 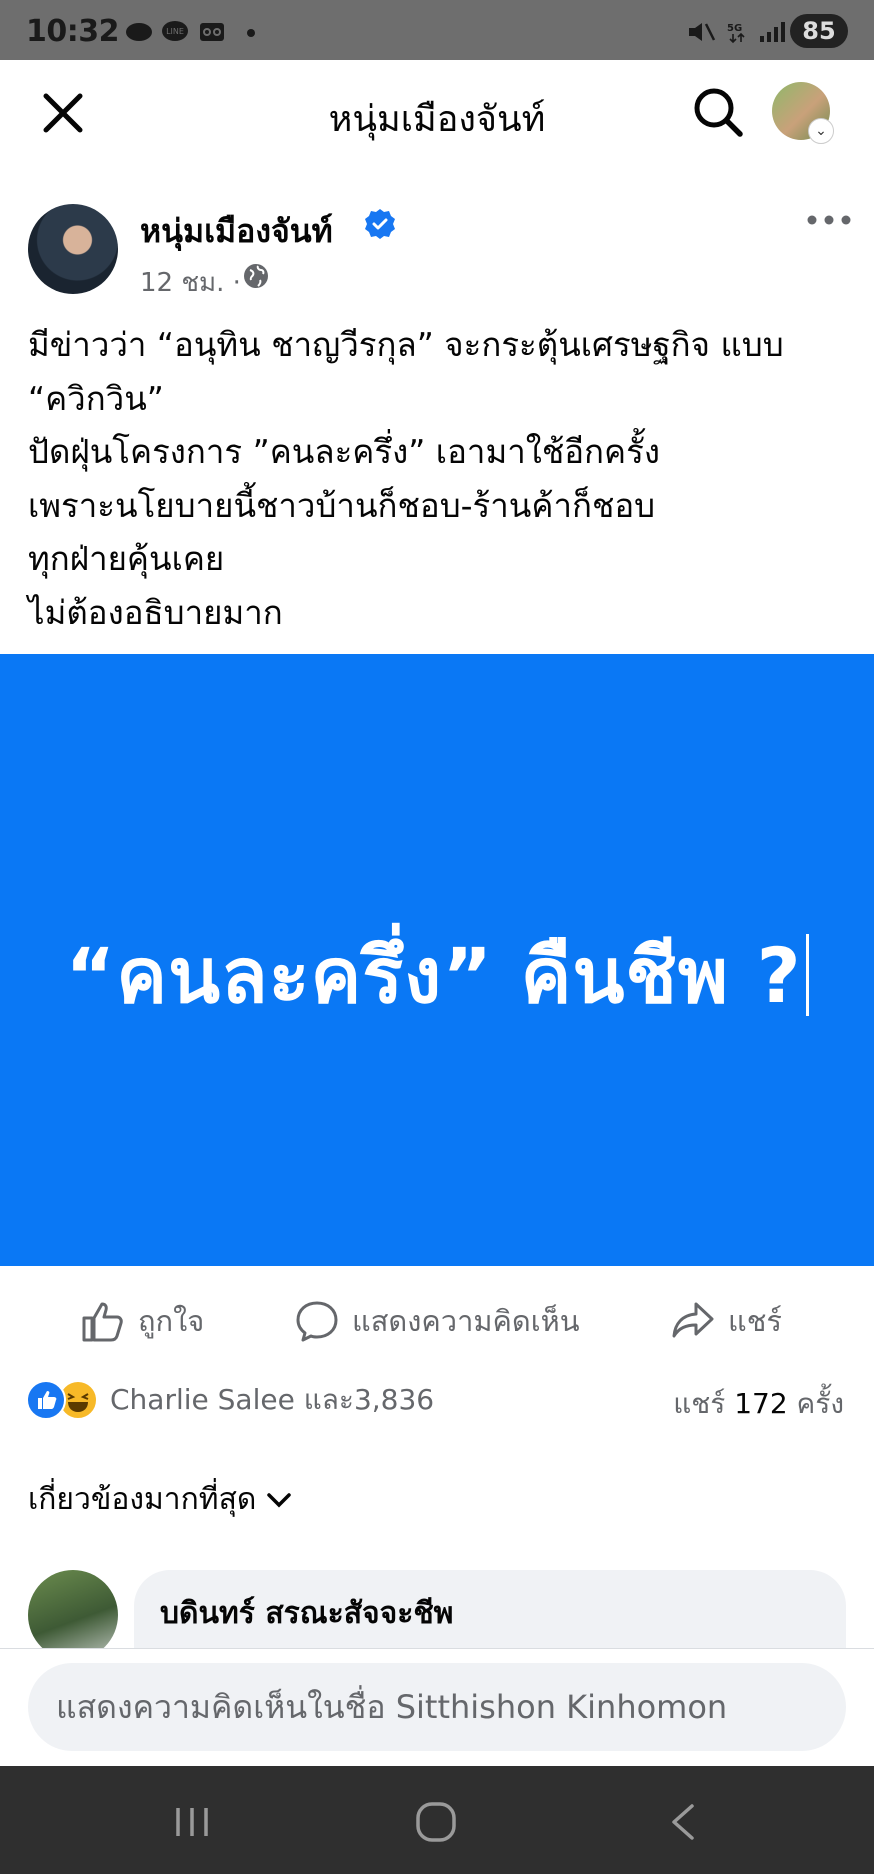 What do you see at coordinates (139, 32) in the screenshot?
I see `notification-icon` at bounding box center [139, 32].